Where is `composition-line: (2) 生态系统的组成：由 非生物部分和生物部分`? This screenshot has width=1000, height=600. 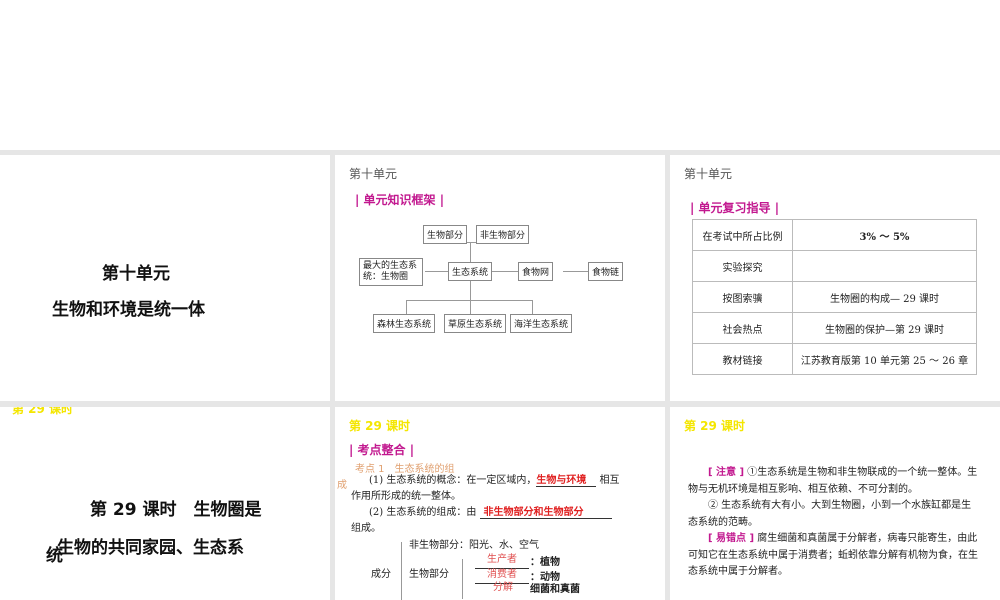
composition-line: (2) 生态系统的组成：由 非生物部分和生物部分 is located at coordinates (490, 513).